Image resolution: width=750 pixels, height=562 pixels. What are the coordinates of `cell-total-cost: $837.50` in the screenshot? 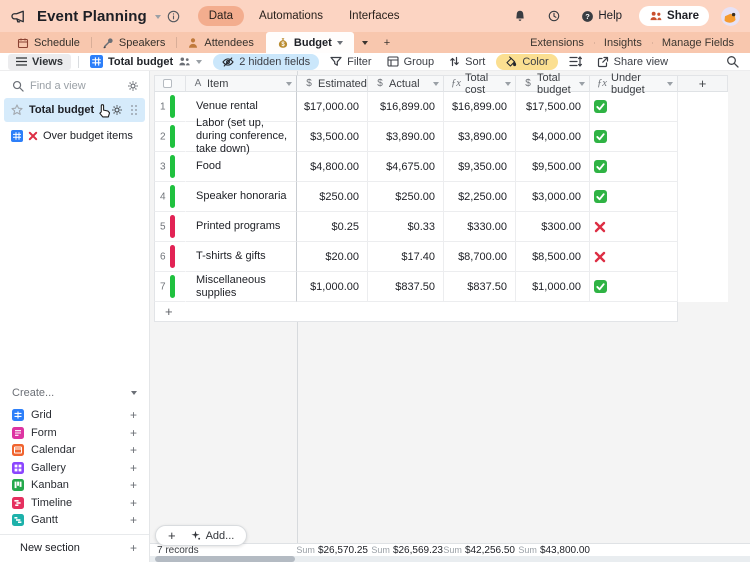 It's located at (480, 287).